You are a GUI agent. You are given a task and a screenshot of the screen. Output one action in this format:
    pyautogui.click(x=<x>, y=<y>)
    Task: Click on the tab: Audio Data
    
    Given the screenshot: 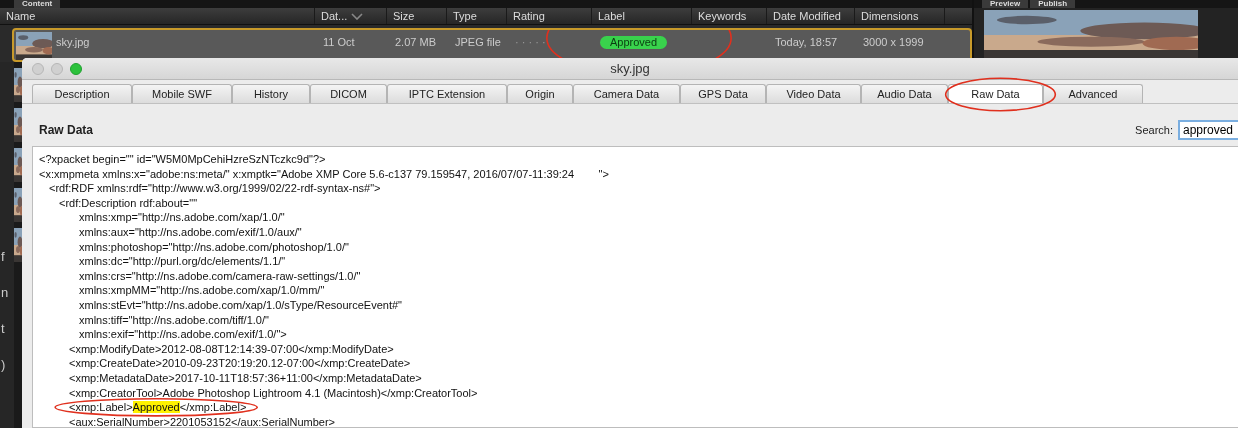 What is the action you would take?
    pyautogui.click(x=904, y=93)
    